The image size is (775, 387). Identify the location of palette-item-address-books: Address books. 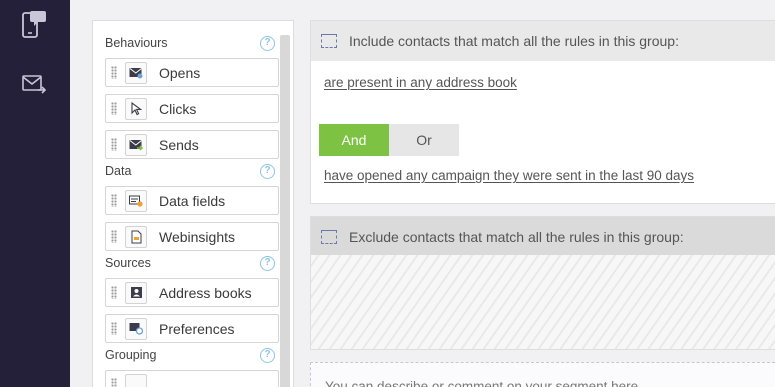
(192, 292).